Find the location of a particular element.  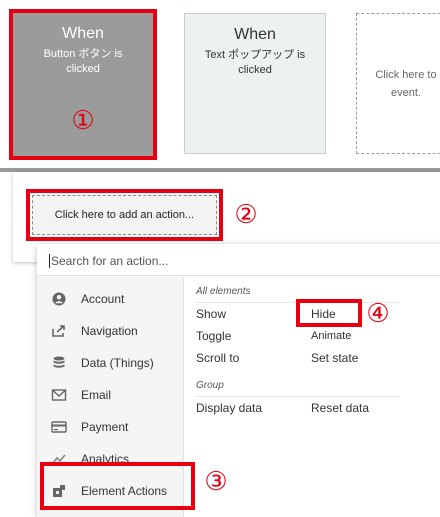

category-item-email: Email is located at coordinates (110, 395).